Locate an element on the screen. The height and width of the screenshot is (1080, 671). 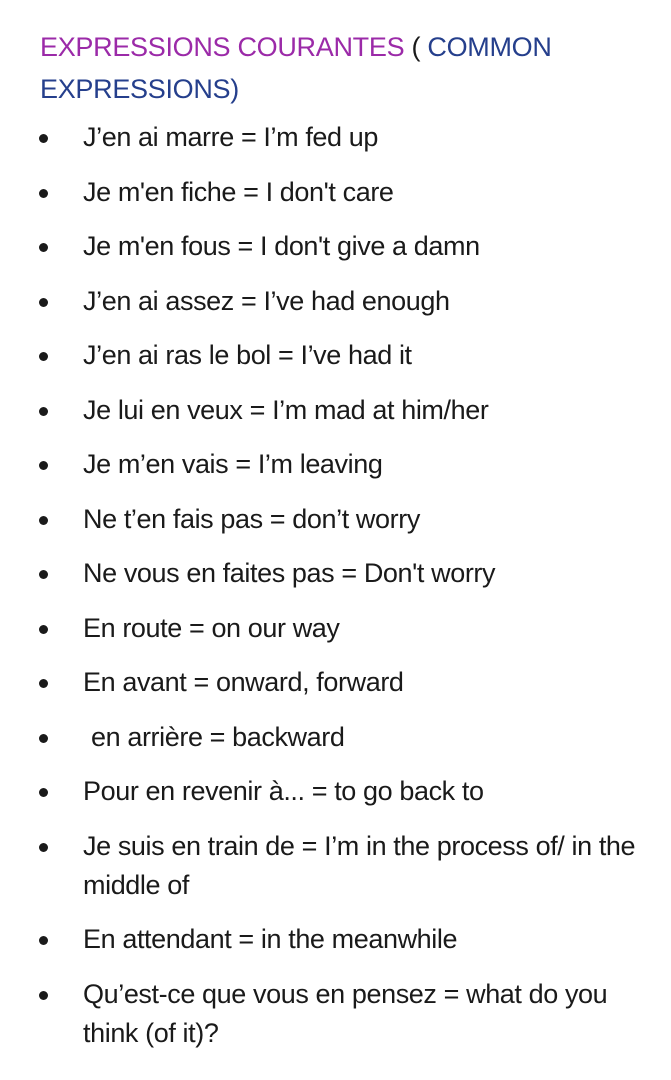
list-item: Ne vous en faites pas = Don't worry is located at coordinates (335, 573).